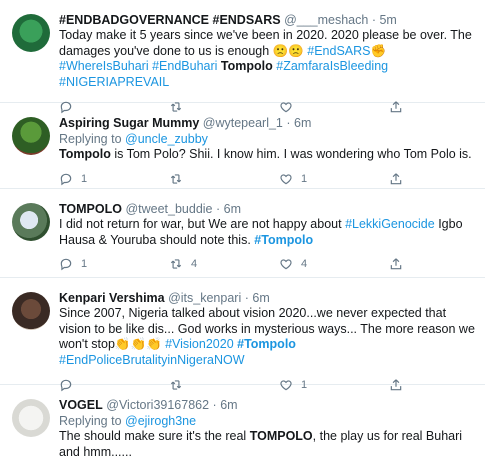 Image resolution: width=485 pixels, height=464 pixels. Describe the element at coordinates (332, 66) in the screenshot. I see `hashtag-link: #ZamfaraIsBleeding` at that location.